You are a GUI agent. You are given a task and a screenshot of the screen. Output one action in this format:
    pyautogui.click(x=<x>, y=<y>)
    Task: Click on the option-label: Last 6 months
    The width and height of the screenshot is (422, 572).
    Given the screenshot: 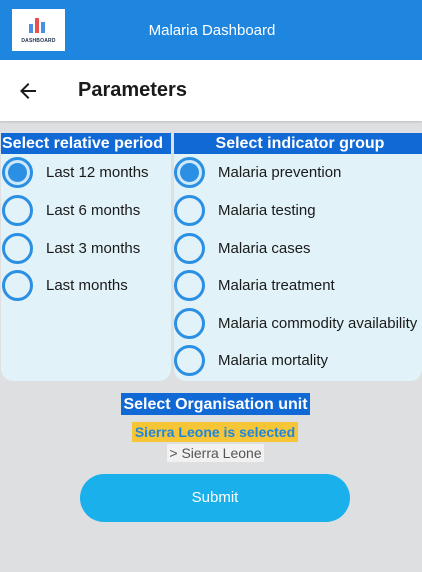 What is the action you would take?
    pyautogui.click(x=93, y=210)
    